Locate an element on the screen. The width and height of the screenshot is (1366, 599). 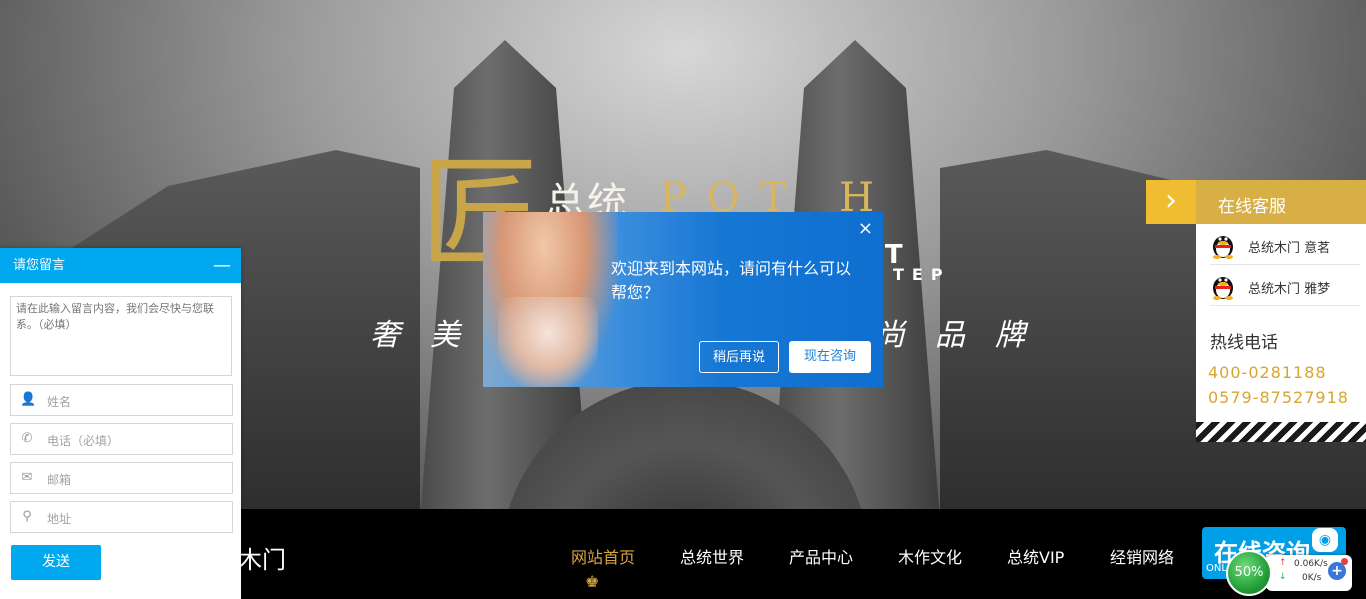
address-field-placeholder: 地址 is located at coordinates (59, 519).